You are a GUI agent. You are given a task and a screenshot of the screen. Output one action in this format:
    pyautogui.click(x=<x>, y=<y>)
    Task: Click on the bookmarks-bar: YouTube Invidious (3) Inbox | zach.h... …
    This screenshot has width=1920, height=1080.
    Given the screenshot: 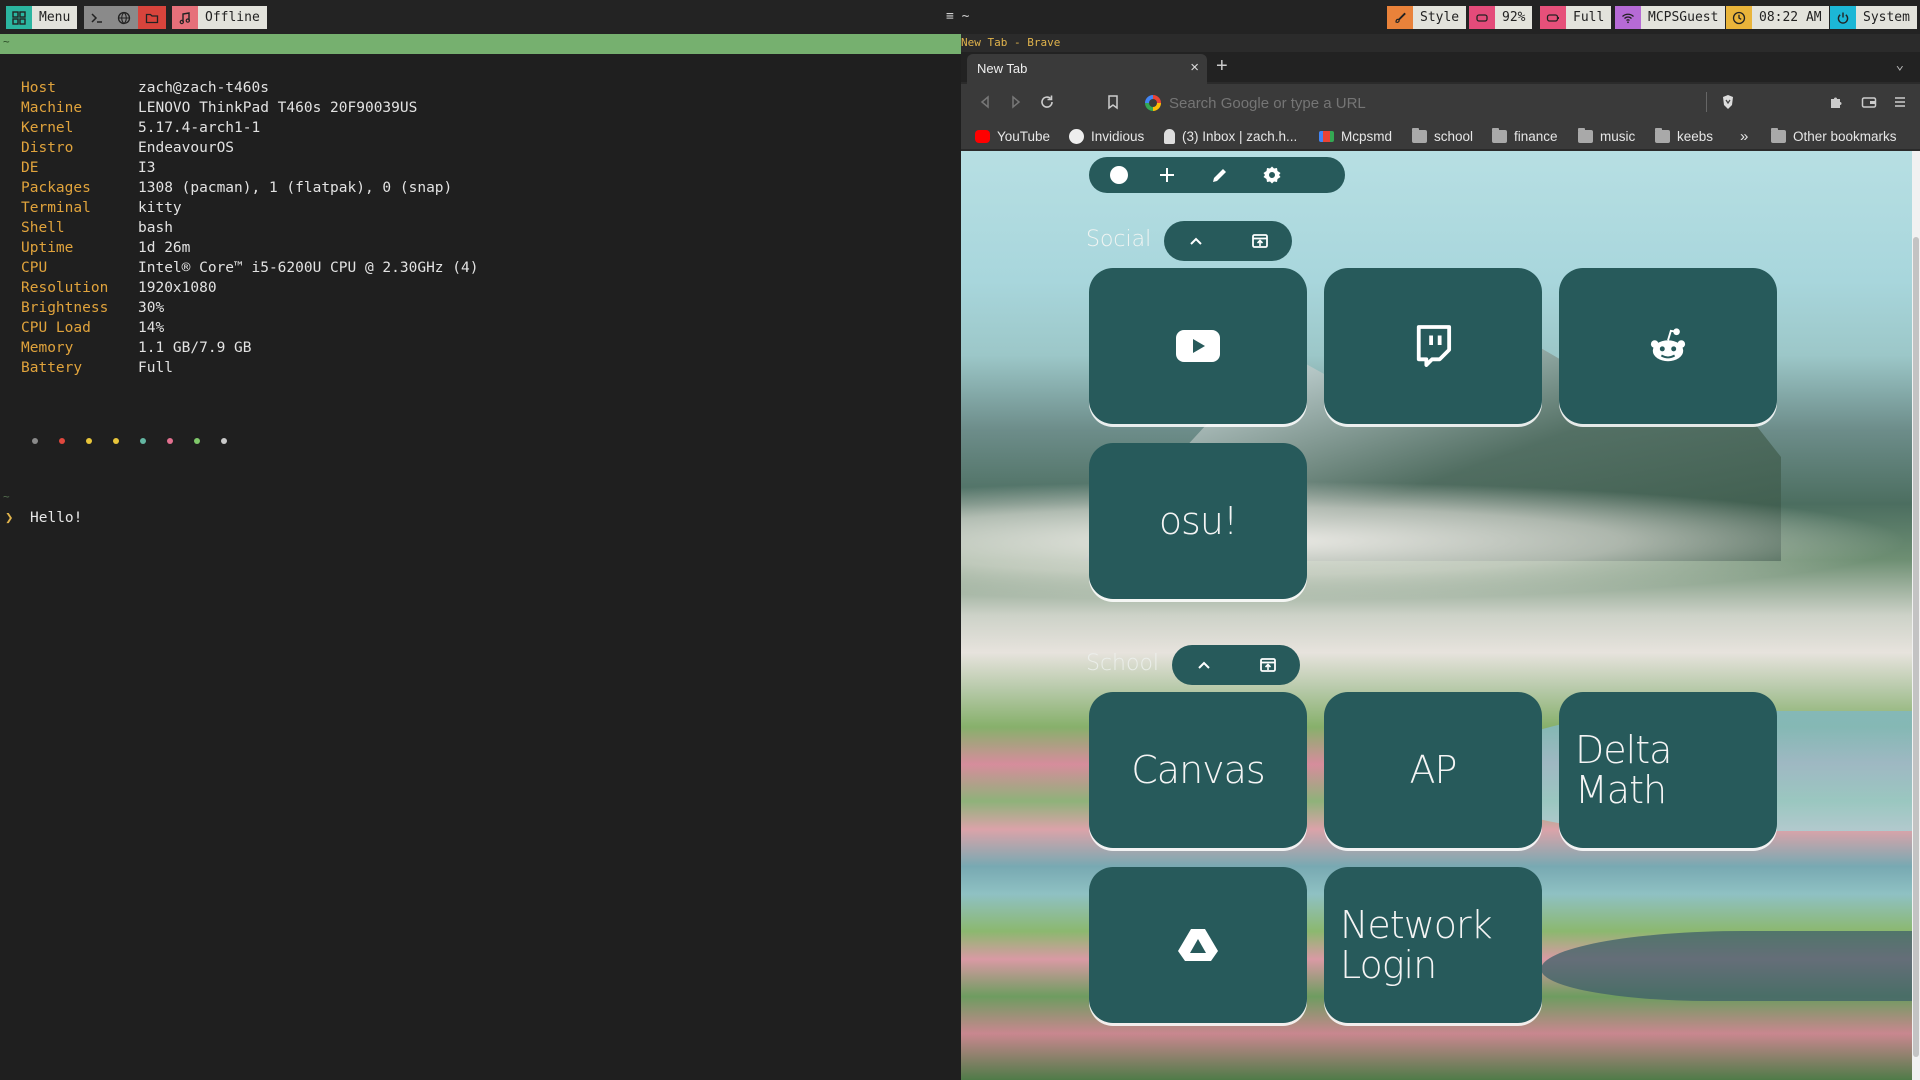 What is the action you would take?
    pyautogui.click(x=1440, y=135)
    